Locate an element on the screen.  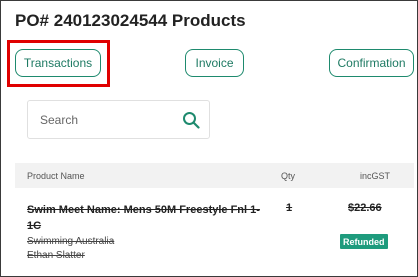
product-person: Ethan Slatter is located at coordinates (56, 255).